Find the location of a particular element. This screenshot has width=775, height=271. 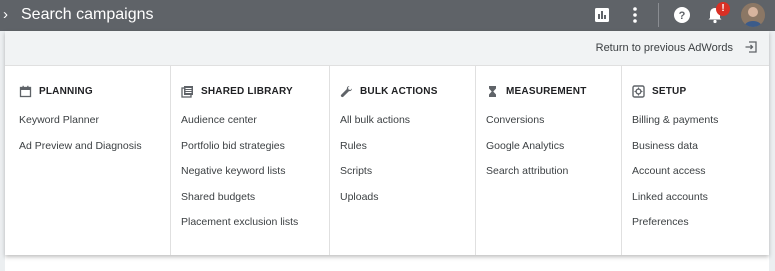

menu-item-uploads: Uploads is located at coordinates (375, 203).